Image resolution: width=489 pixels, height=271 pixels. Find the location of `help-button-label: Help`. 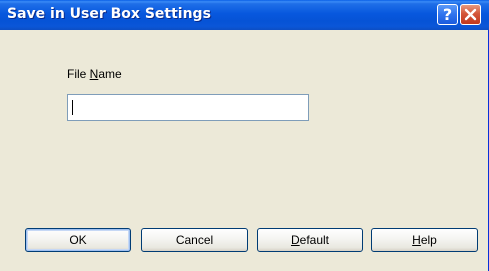

help-button-label: Help is located at coordinates (424, 240).